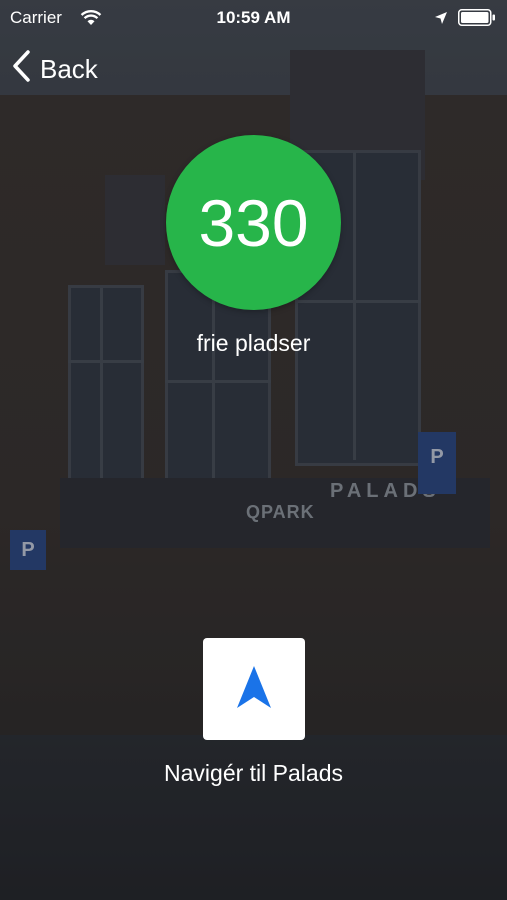 This screenshot has width=507, height=900. I want to click on navigate-button, so click(254, 689).